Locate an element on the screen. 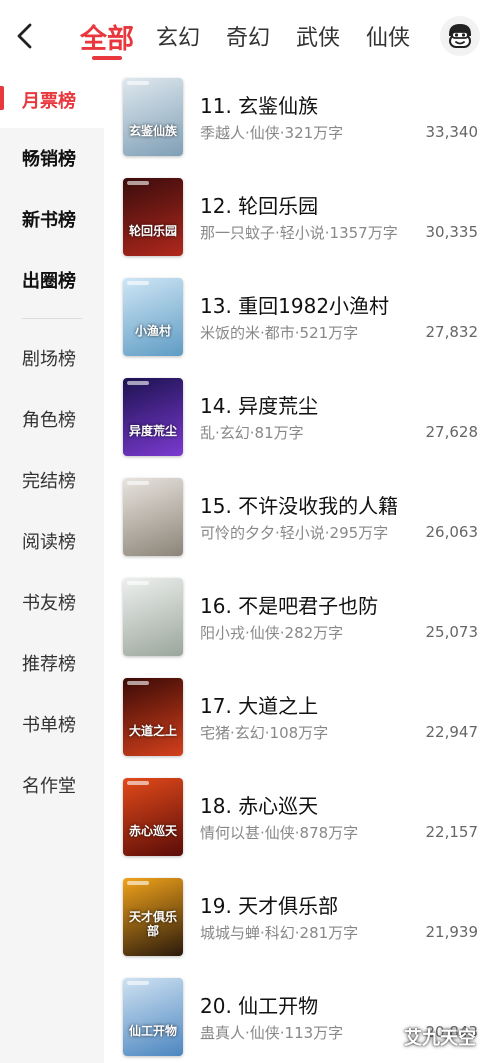 Image resolution: width=500 pixels, height=1063 pixels. monthly-ticket-count: 33,340 is located at coordinates (452, 132).